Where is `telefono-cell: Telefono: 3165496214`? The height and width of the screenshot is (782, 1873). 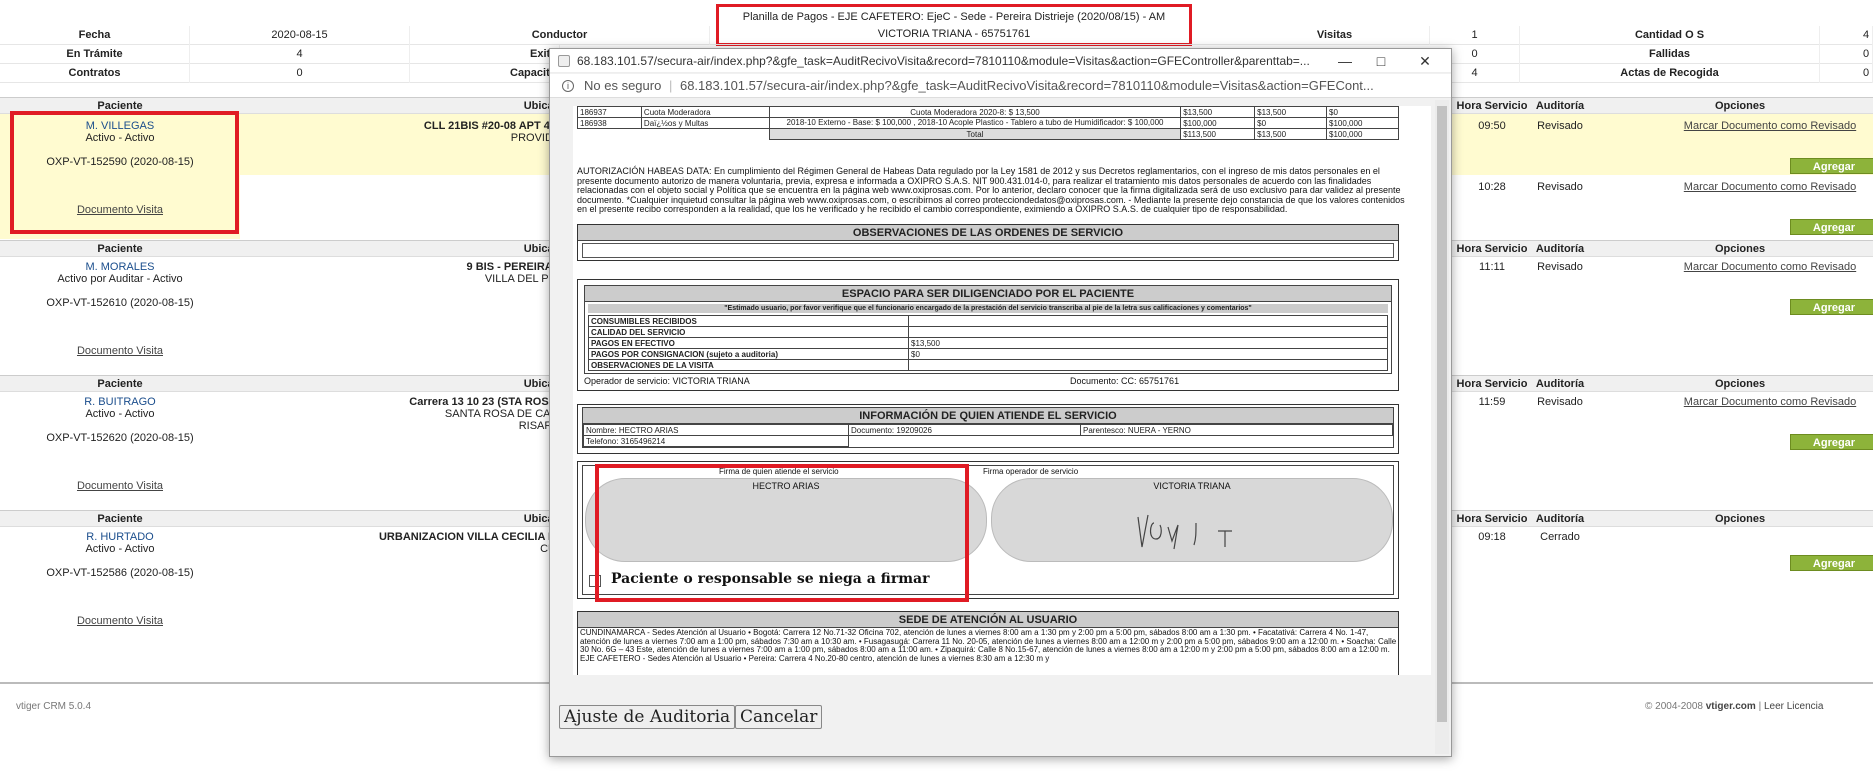
telefono-cell: Telefono: 3165496214 is located at coordinates (716, 441).